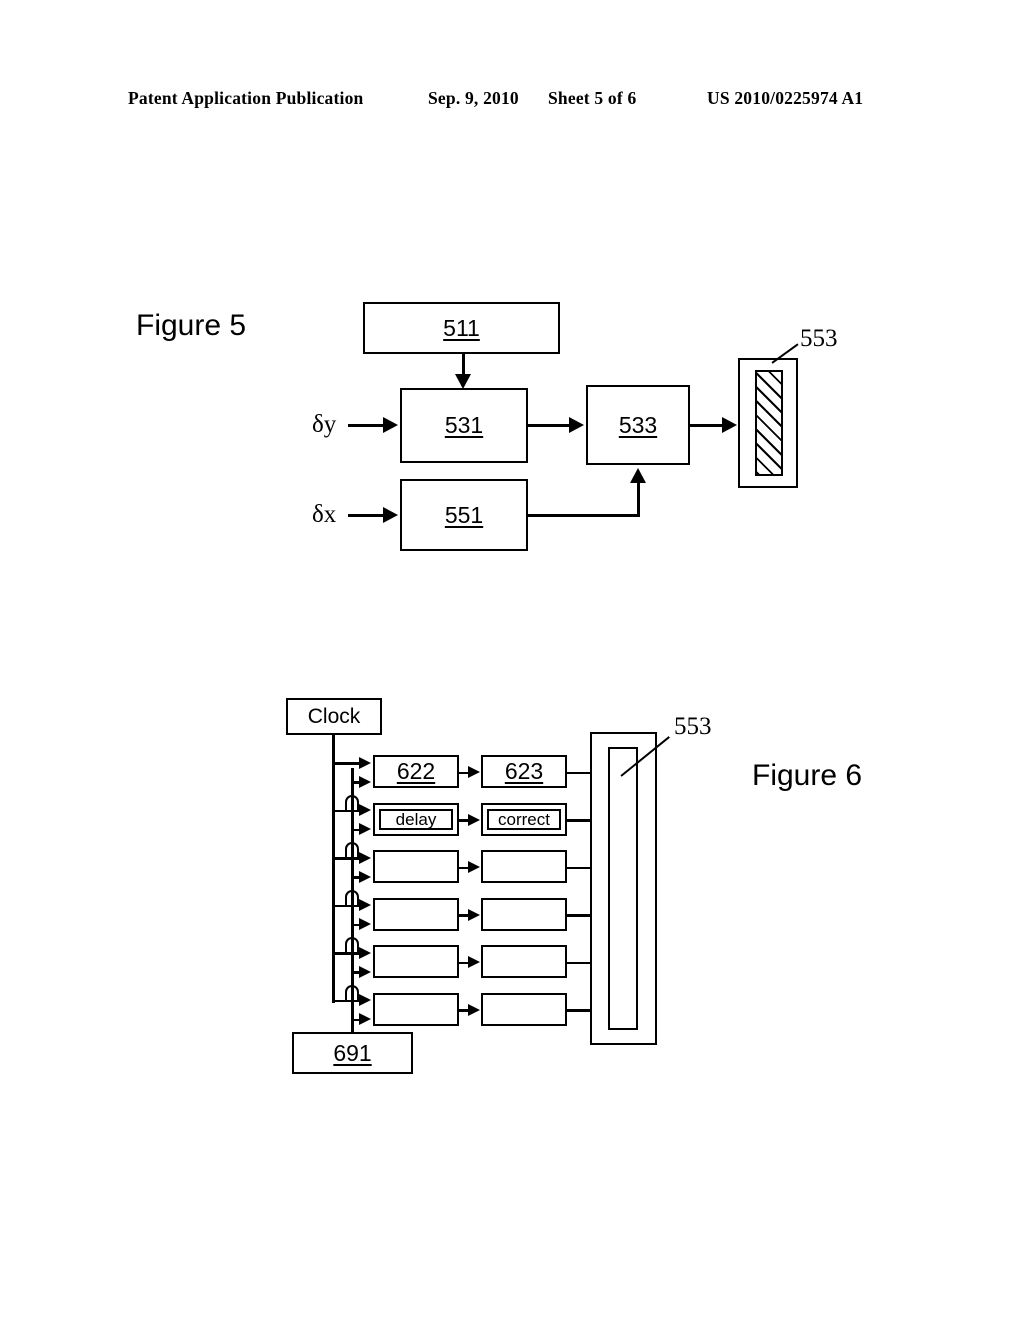  I want to click on fig6-row-6-clock-line-hop, so click(352, 992).